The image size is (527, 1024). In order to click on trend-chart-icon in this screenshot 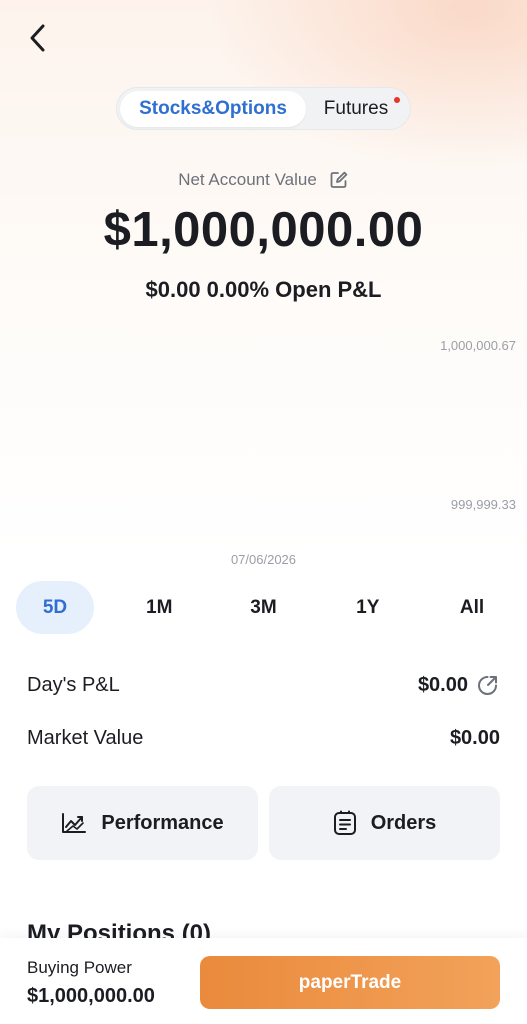, I will do `click(74, 823)`.